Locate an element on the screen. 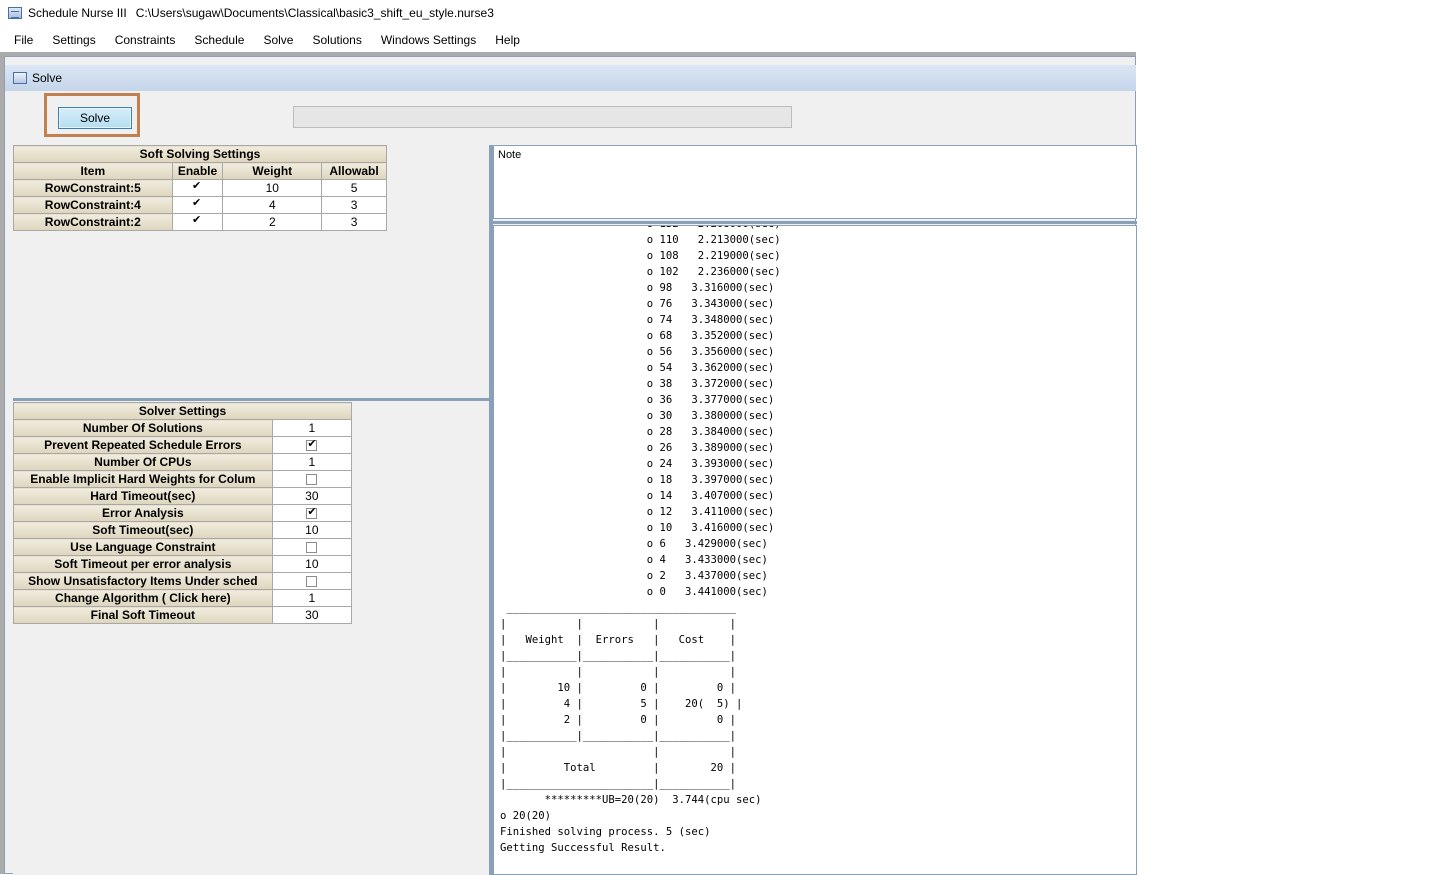 Image resolution: width=1434 pixels, height=875 pixels. solver-setting-label: Error Analysis is located at coordinates (143, 513).